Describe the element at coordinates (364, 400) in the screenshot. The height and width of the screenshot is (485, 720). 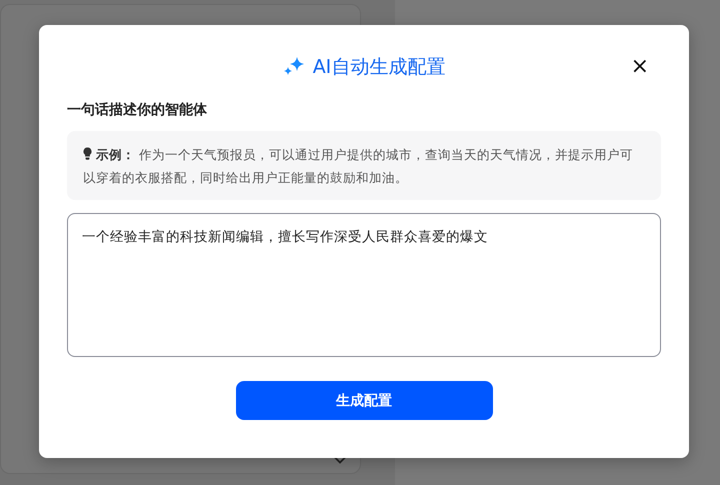
I see `generate-button: 生成配置` at that location.